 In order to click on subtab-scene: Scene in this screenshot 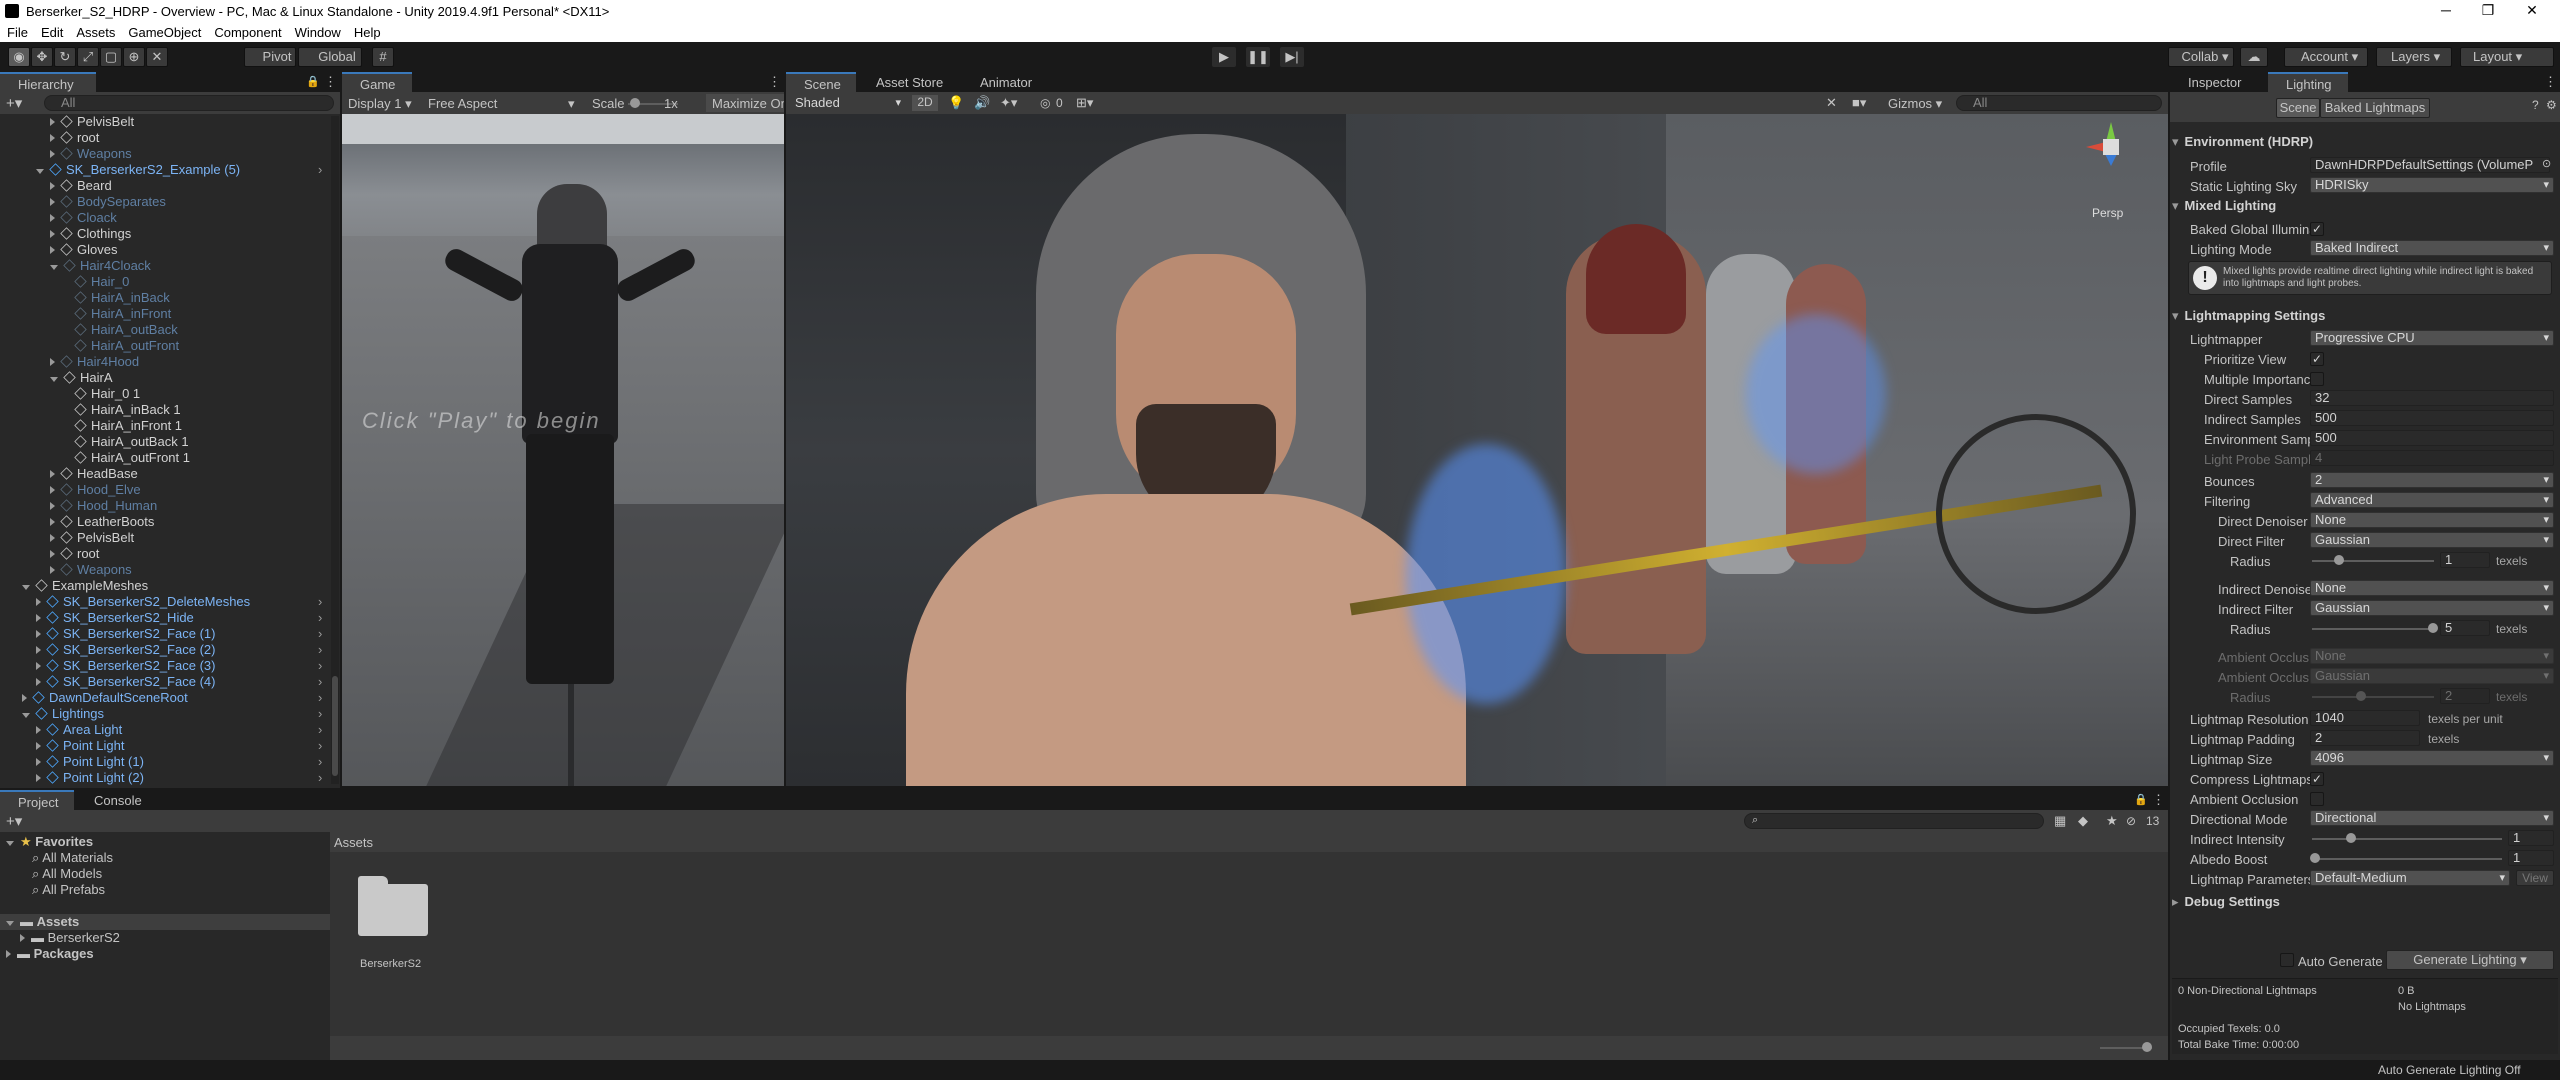, I will do `click(2298, 108)`.